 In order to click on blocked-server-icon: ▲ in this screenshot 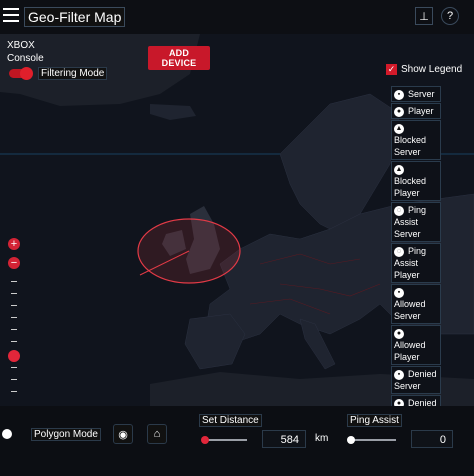, I will do `click(399, 128)`.